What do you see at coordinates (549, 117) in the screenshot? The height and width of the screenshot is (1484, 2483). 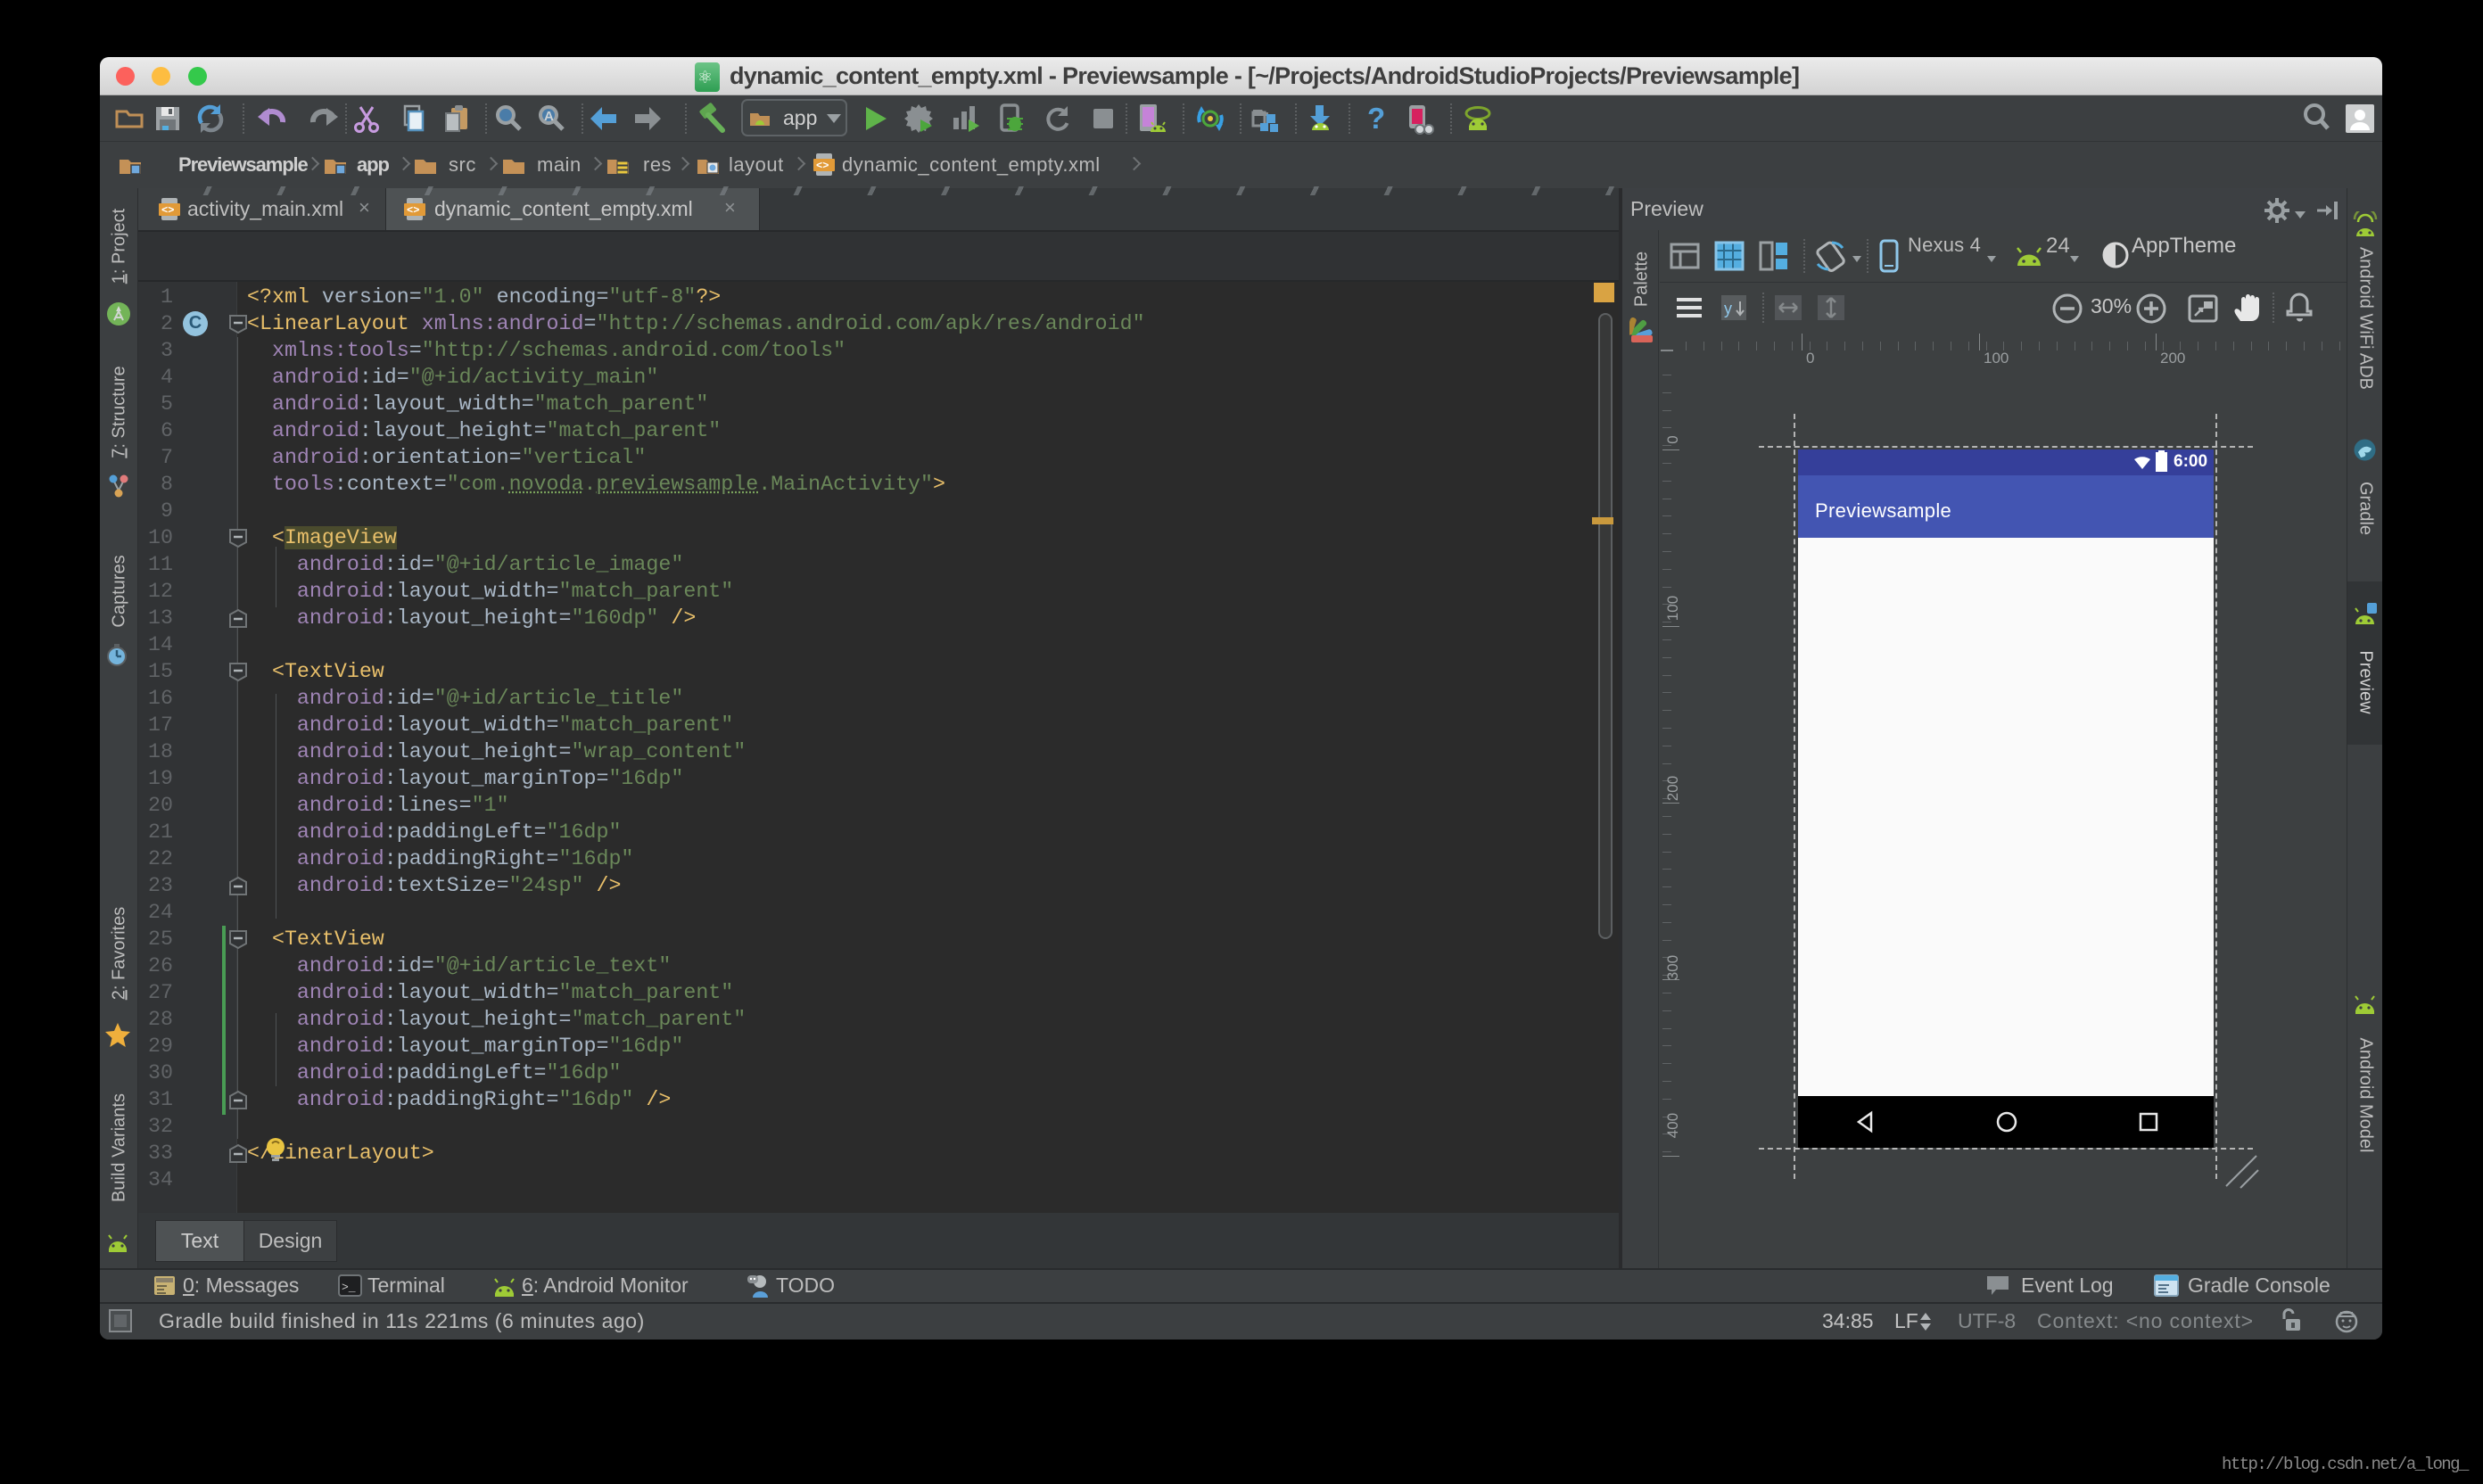 I see `svg-text: A` at bounding box center [549, 117].